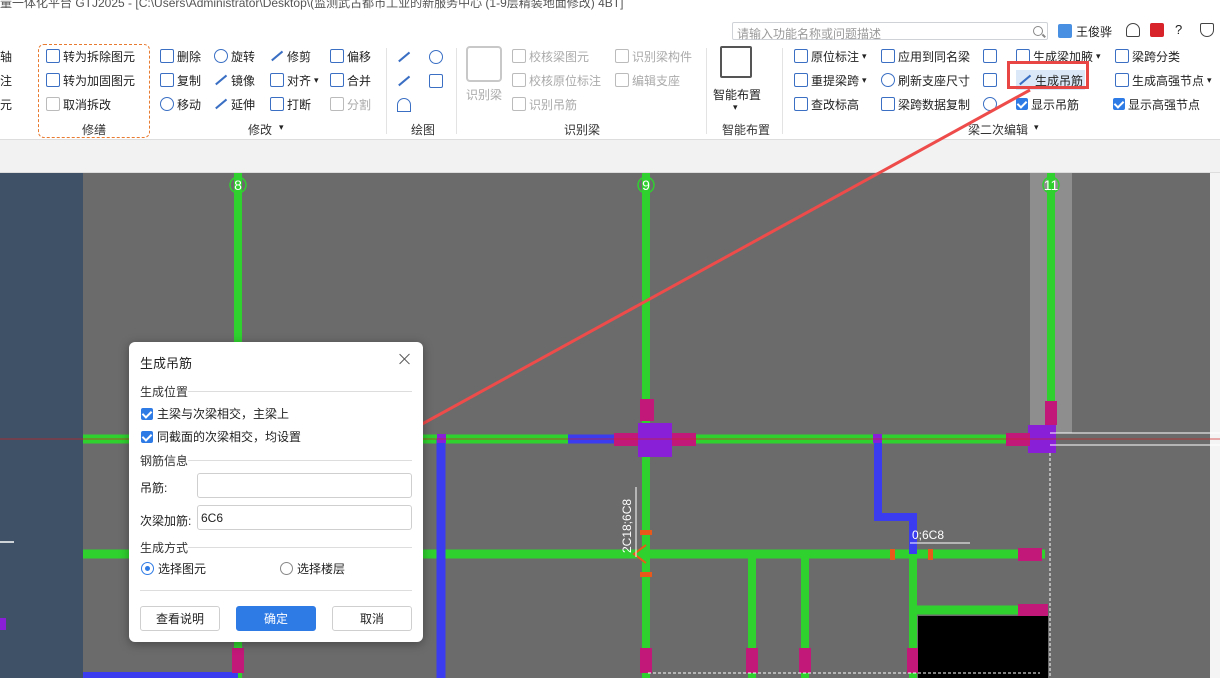  I want to click on copy-button: 复制, so click(180, 80).